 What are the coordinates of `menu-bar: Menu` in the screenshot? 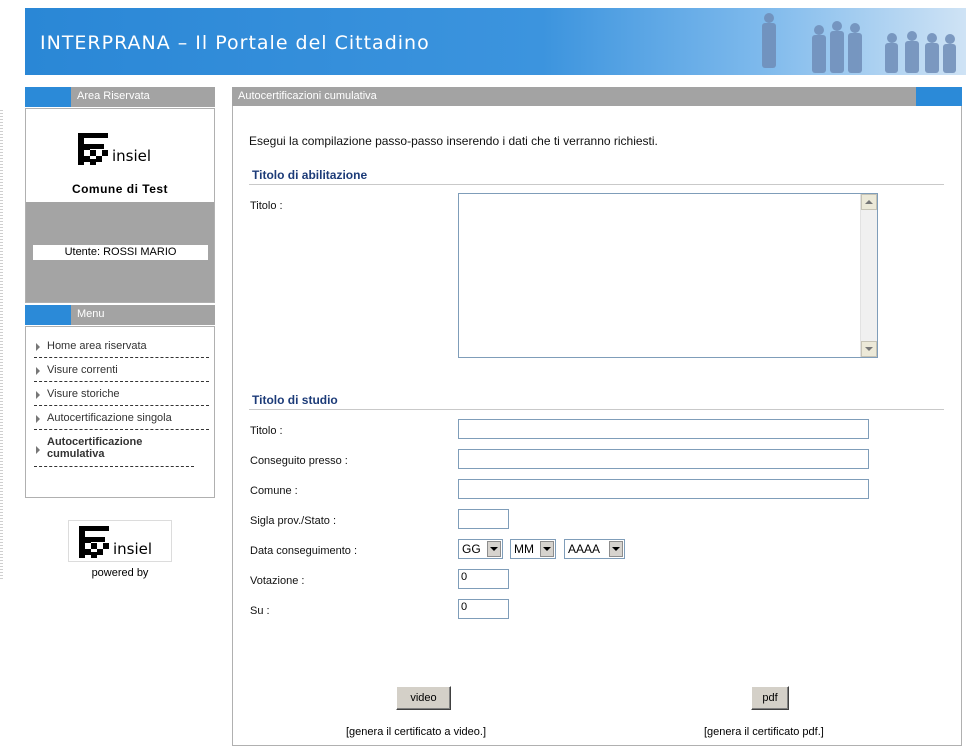 It's located at (120, 315).